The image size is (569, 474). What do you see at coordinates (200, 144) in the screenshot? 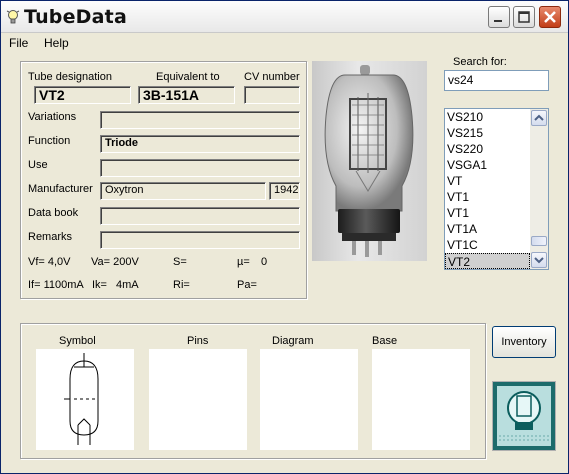
I see `function-field: Triode` at bounding box center [200, 144].